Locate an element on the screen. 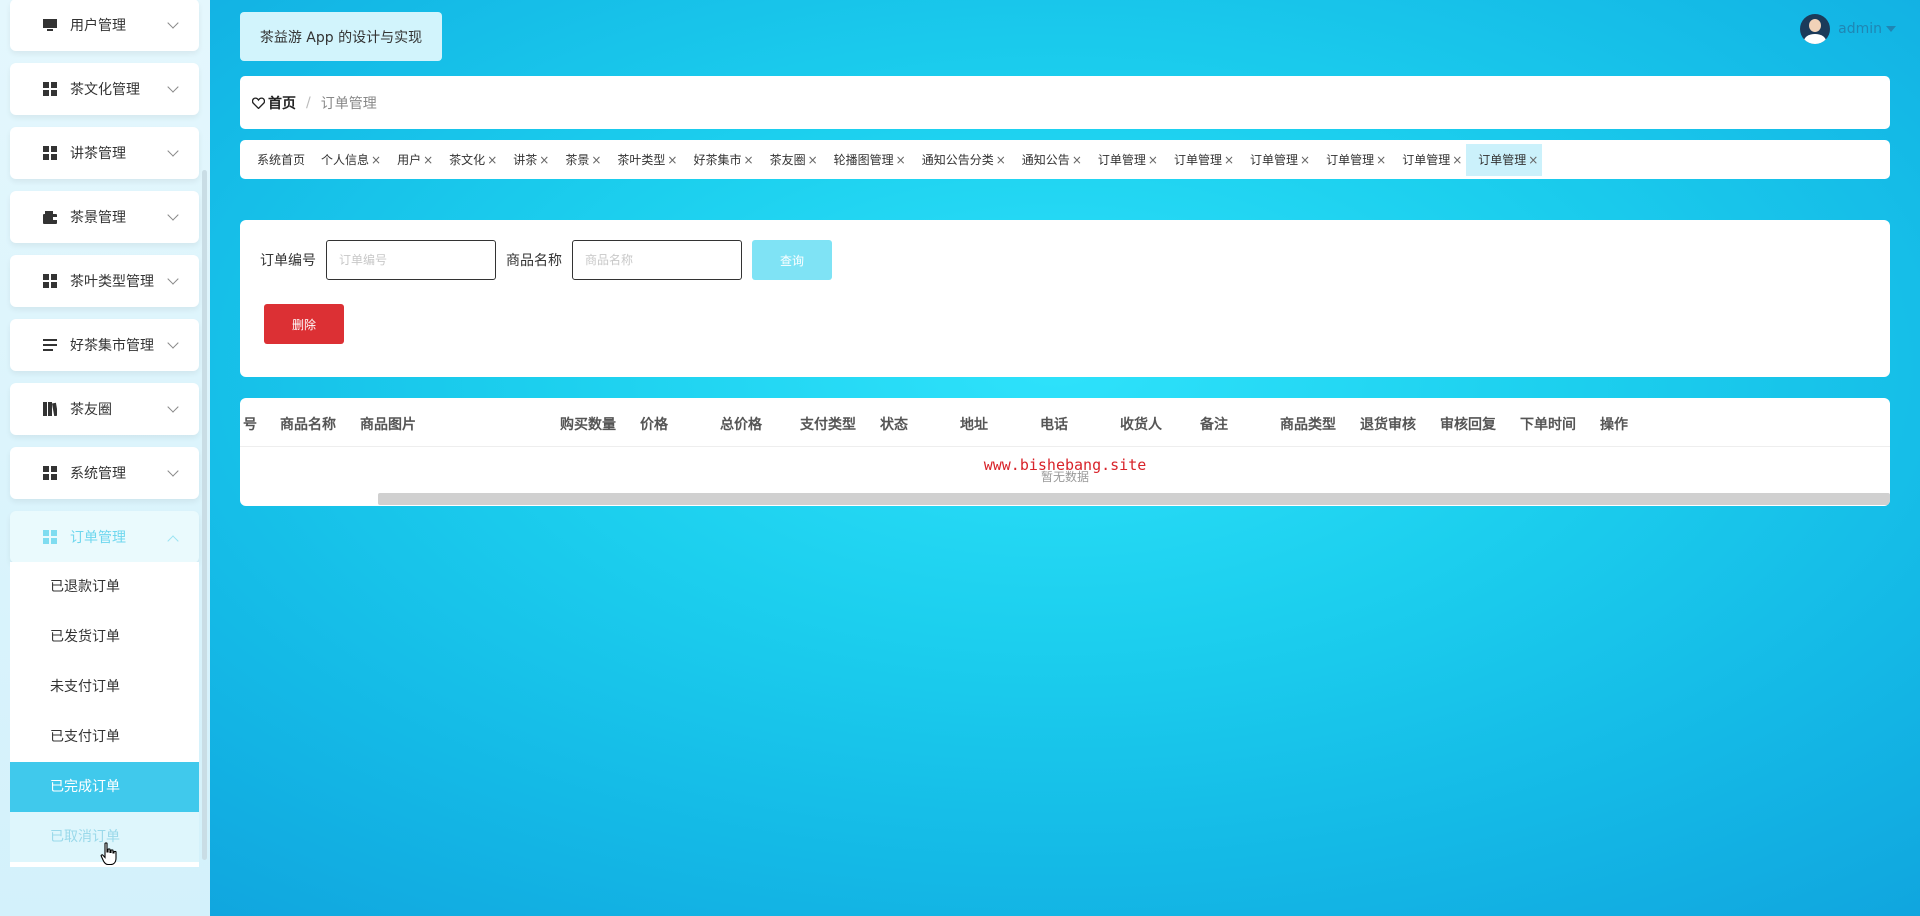  tab-carousel: 轮播图管理 × is located at coordinates (866, 160).